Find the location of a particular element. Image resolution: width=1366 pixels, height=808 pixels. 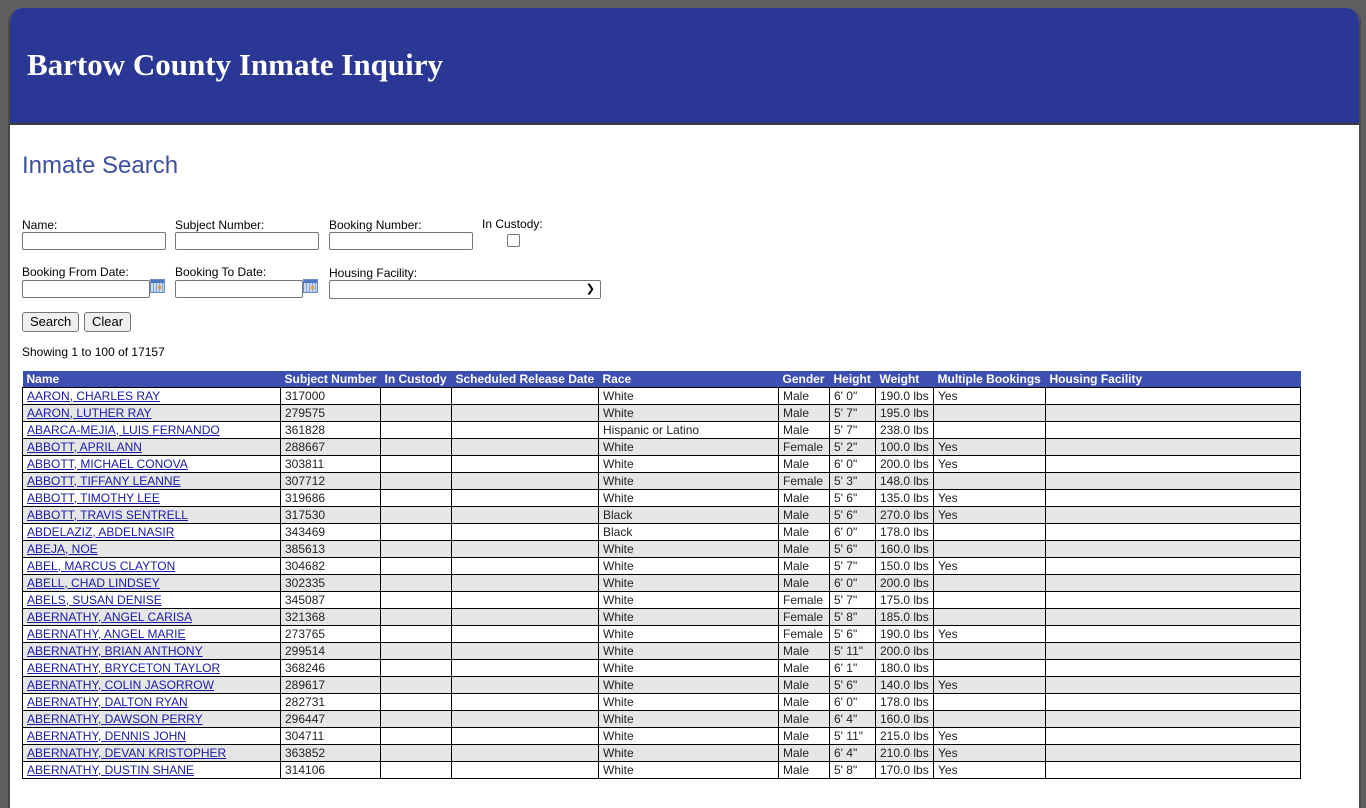

inmate-name-link: ABERNATHY, DALTON RYAN is located at coordinates (107, 702).